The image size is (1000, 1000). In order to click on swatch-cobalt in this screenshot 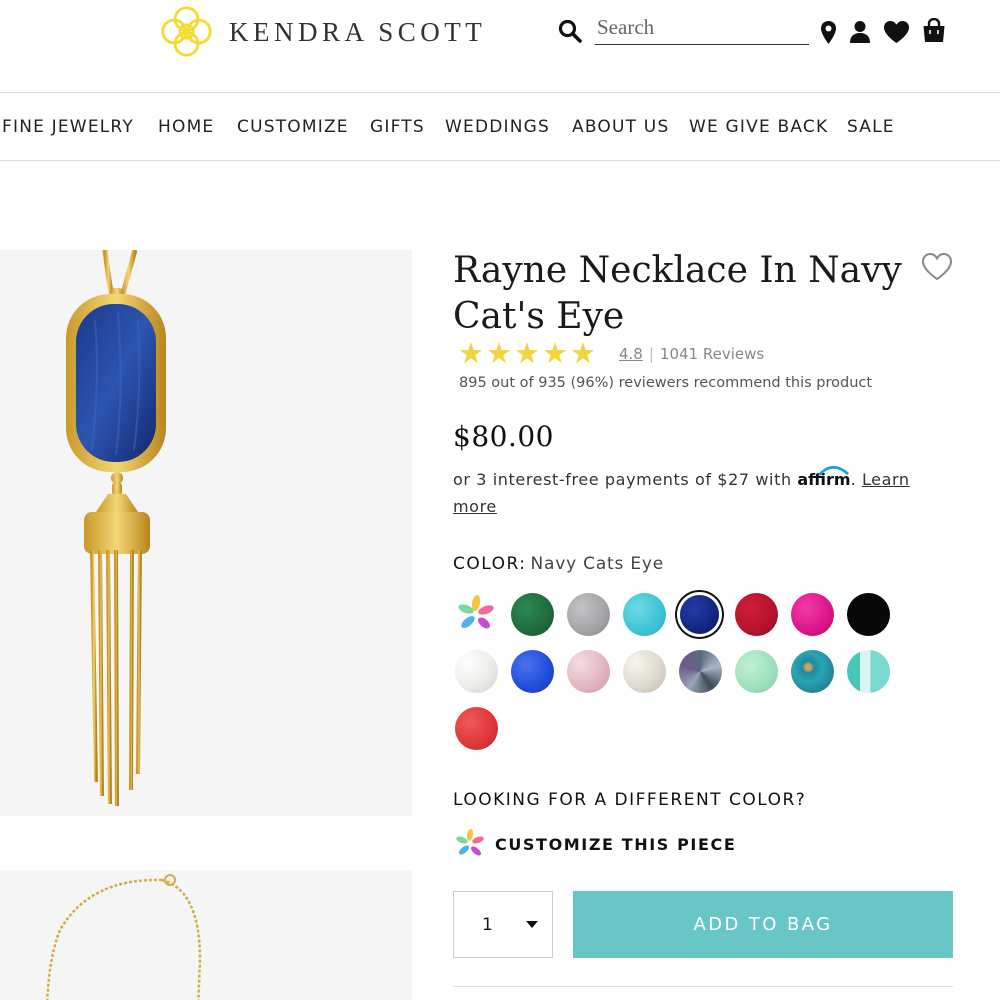, I will do `click(532, 671)`.